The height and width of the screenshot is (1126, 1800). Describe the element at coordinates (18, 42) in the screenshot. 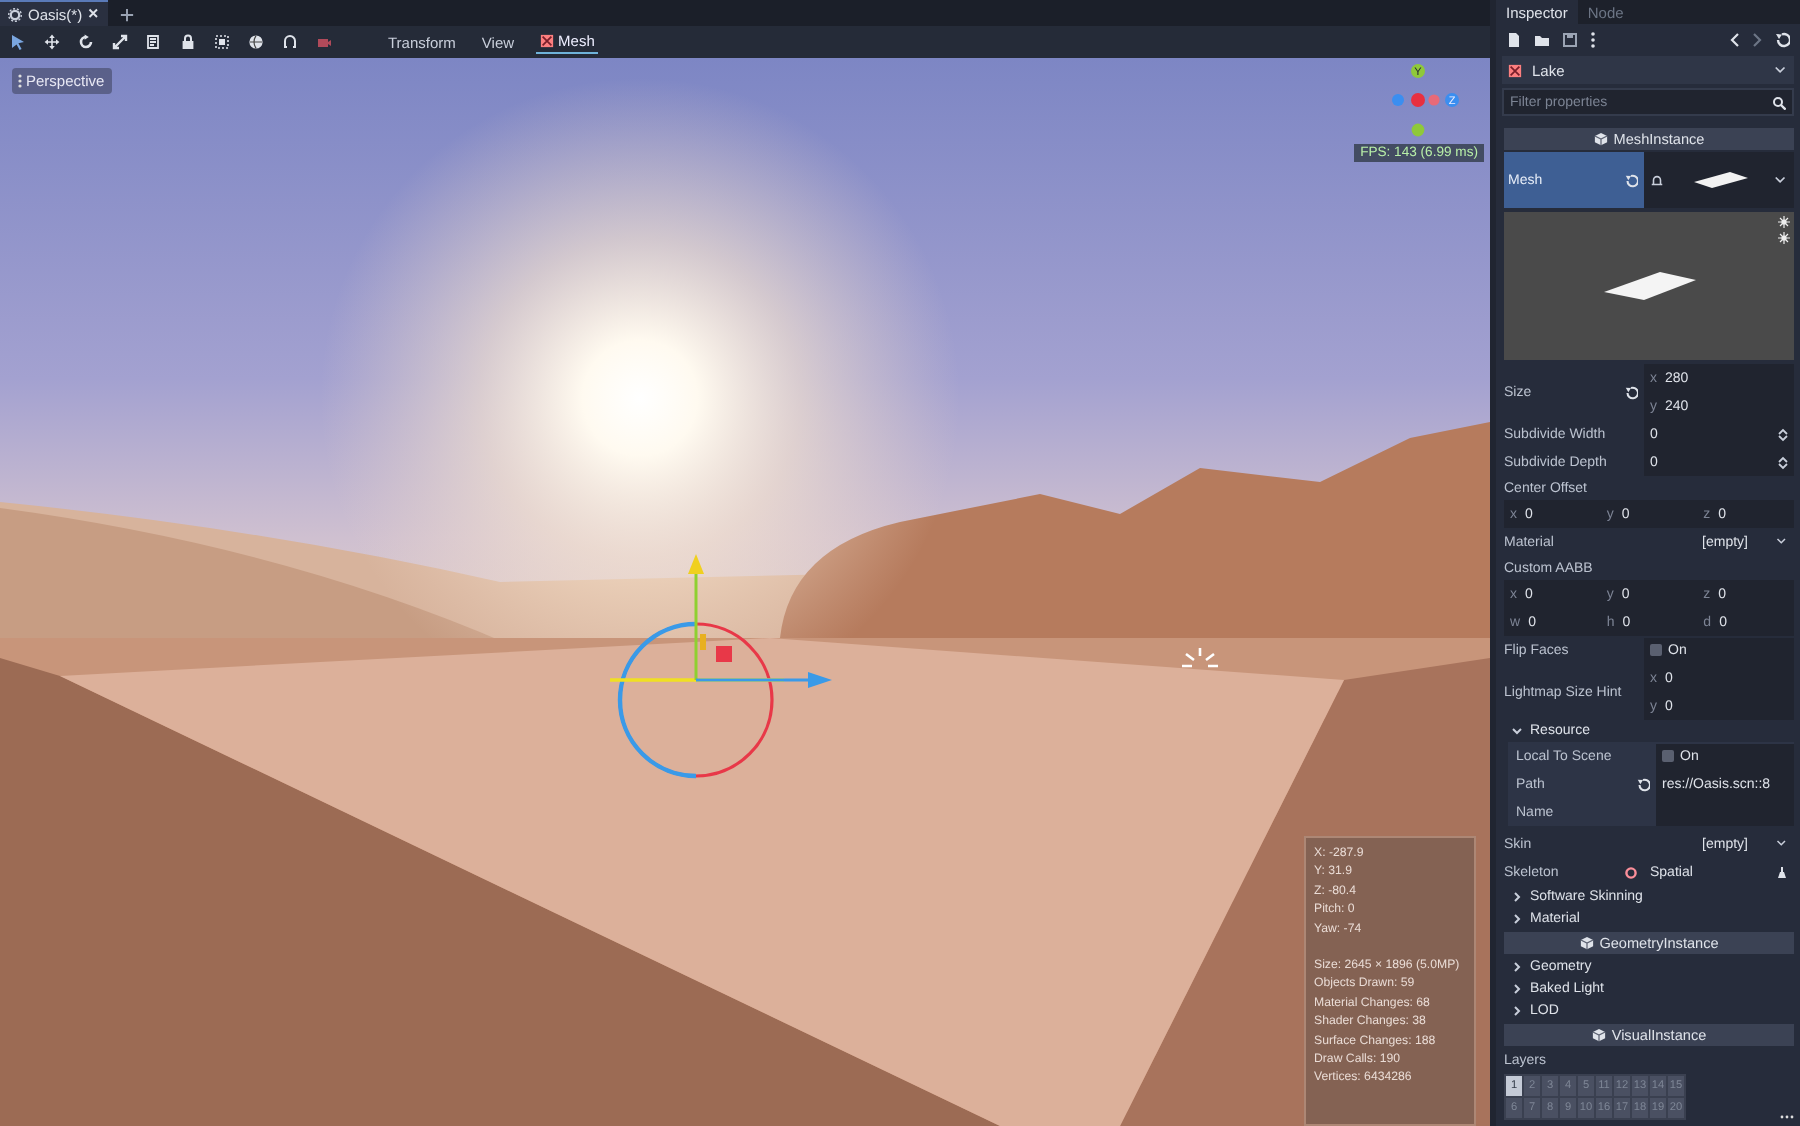

I see `select-arrow-icon` at that location.